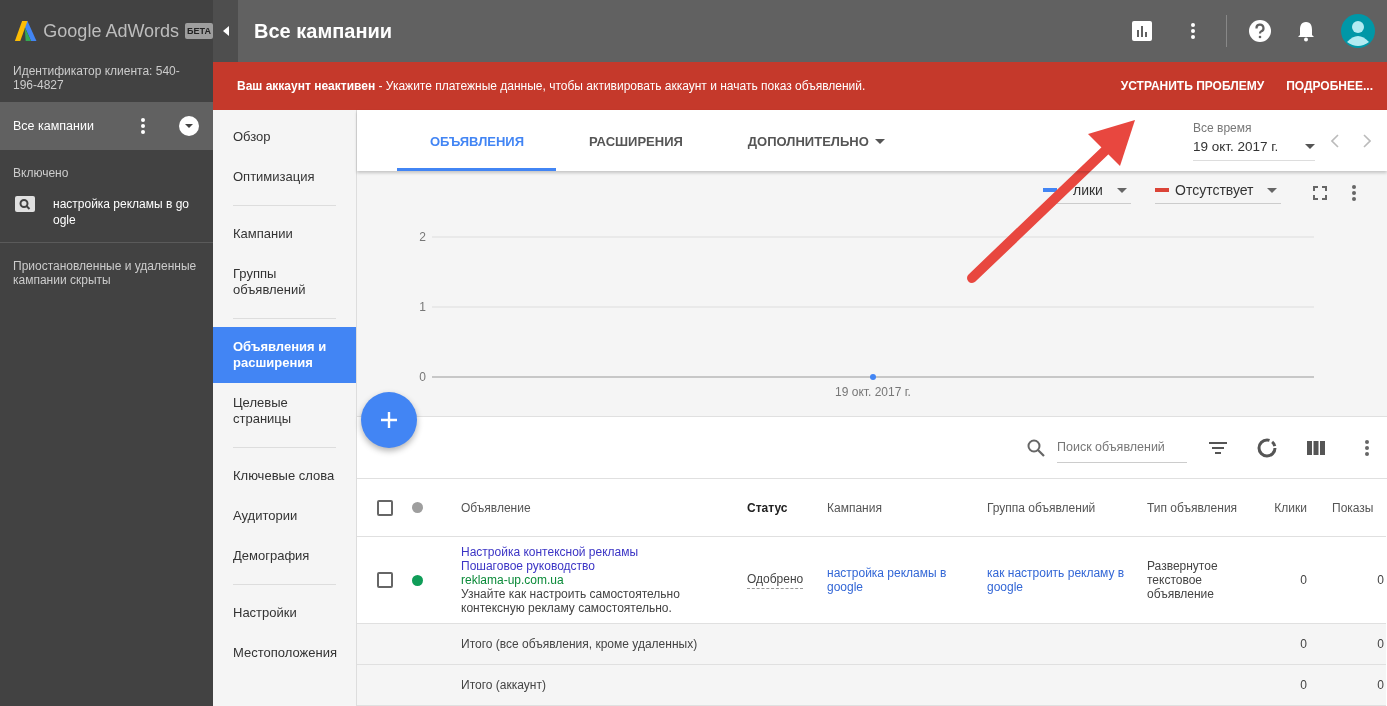 The image size is (1387, 706). I want to click on beta-badge: БЕТА, so click(199, 31).